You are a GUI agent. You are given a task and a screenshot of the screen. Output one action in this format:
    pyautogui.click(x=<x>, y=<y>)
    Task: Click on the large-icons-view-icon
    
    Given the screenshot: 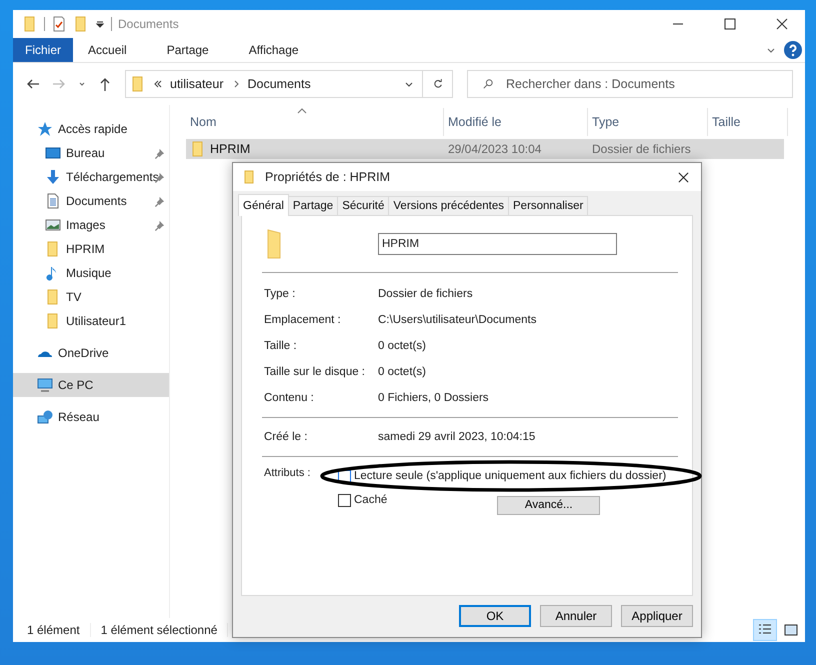 What is the action you would take?
    pyautogui.click(x=791, y=630)
    